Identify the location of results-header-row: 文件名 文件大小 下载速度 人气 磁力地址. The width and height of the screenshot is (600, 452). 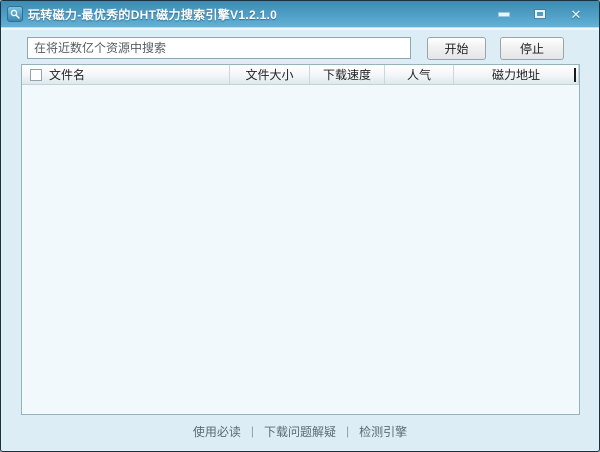
(300, 75).